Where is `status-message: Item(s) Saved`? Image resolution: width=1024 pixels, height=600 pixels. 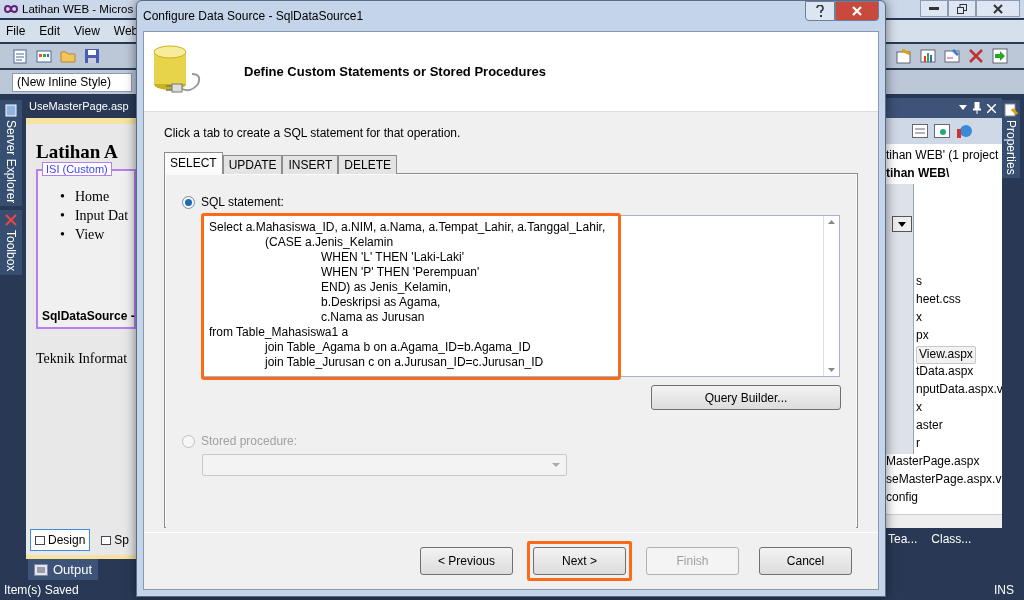 status-message: Item(s) Saved is located at coordinates (41, 590).